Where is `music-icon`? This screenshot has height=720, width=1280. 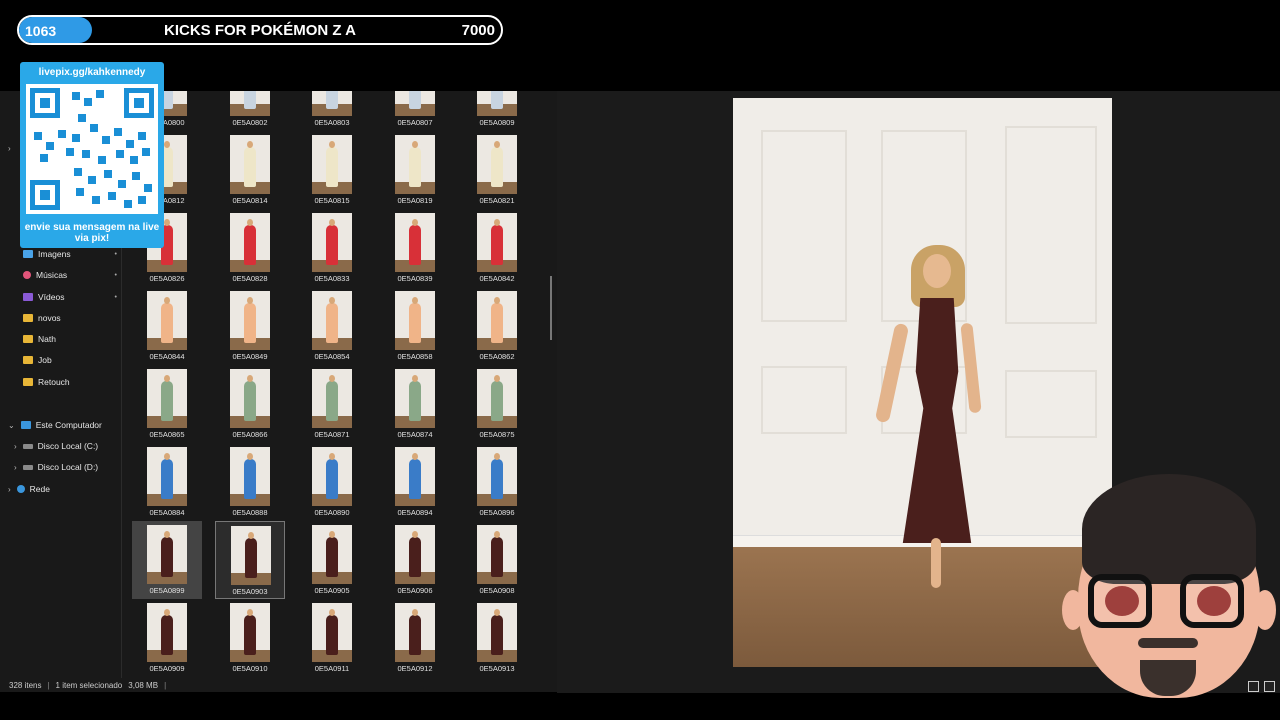
music-icon is located at coordinates (27, 275).